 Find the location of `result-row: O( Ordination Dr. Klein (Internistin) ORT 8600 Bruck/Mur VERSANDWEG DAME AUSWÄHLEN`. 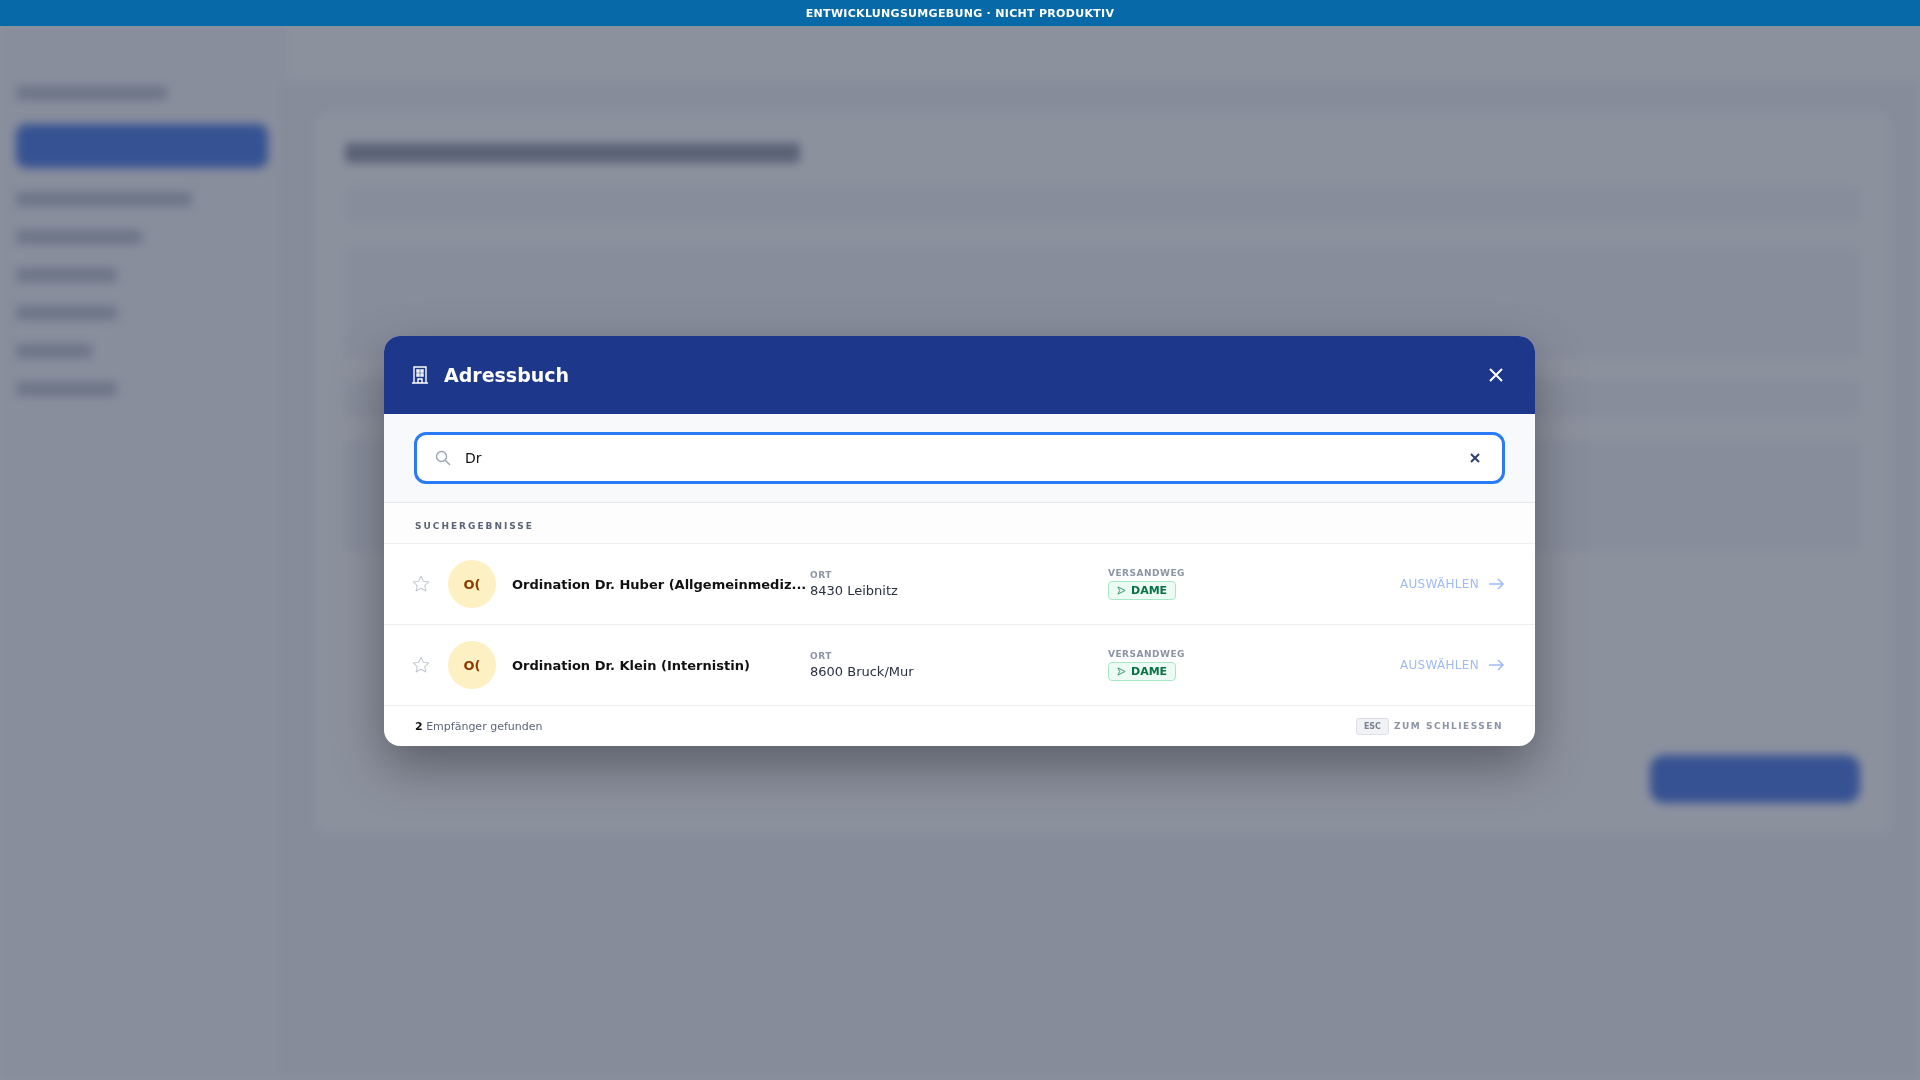

result-row: O( Ordination Dr. Klein (Internistin) ORT 8600 Bruck/Mur VERSANDWEG DAME AUSWÄHLEN is located at coordinates (959, 665).